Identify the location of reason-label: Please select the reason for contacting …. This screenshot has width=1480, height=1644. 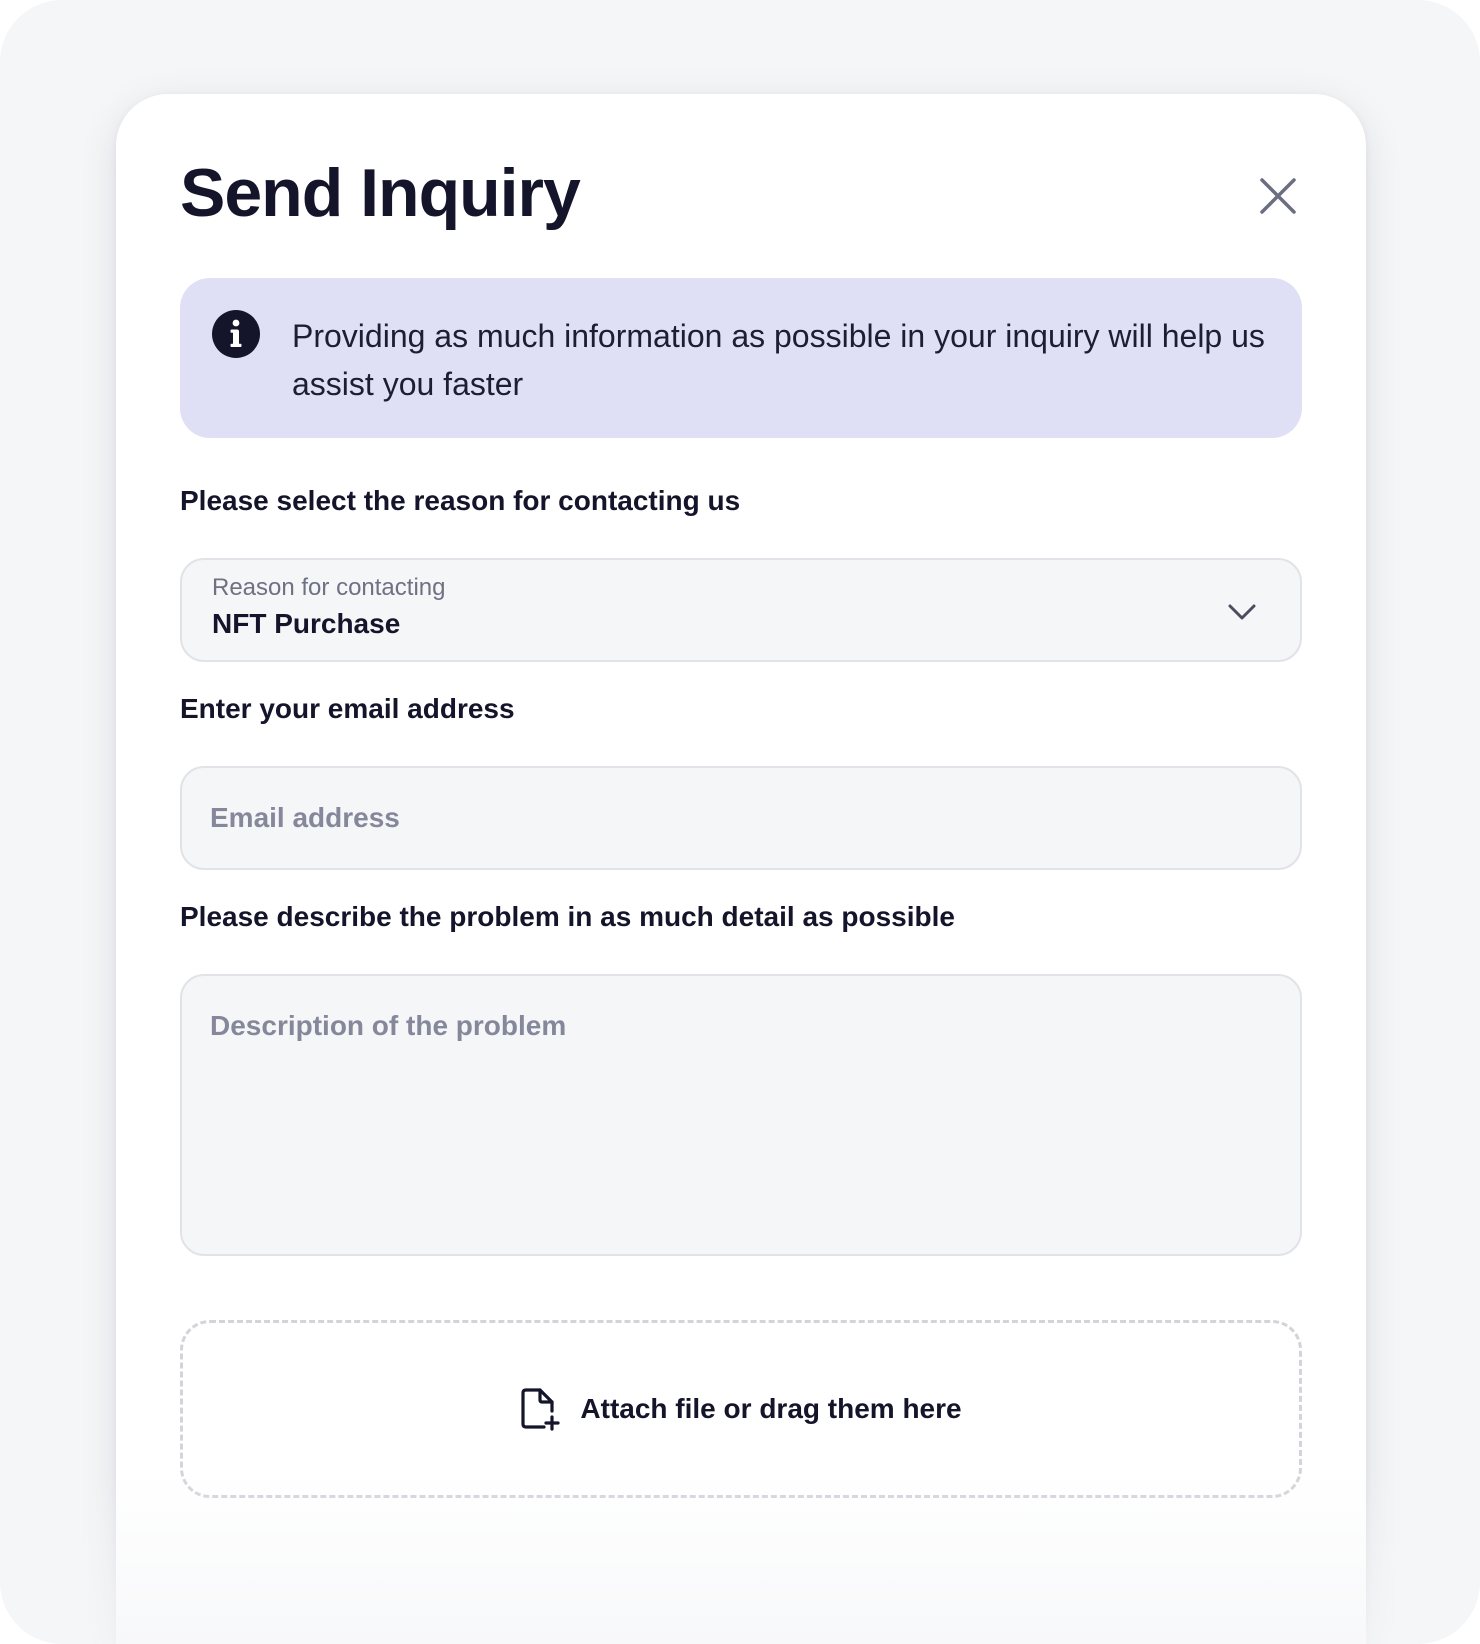
(460, 500).